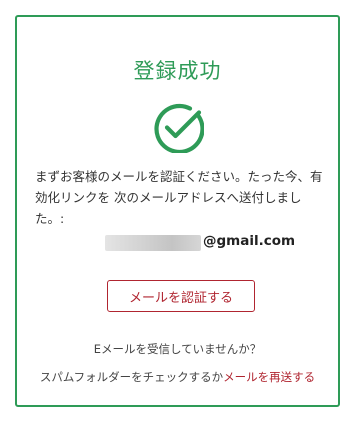 The image size is (360, 425). I want to click on verify-email-button: メールを認証する, so click(181, 296).